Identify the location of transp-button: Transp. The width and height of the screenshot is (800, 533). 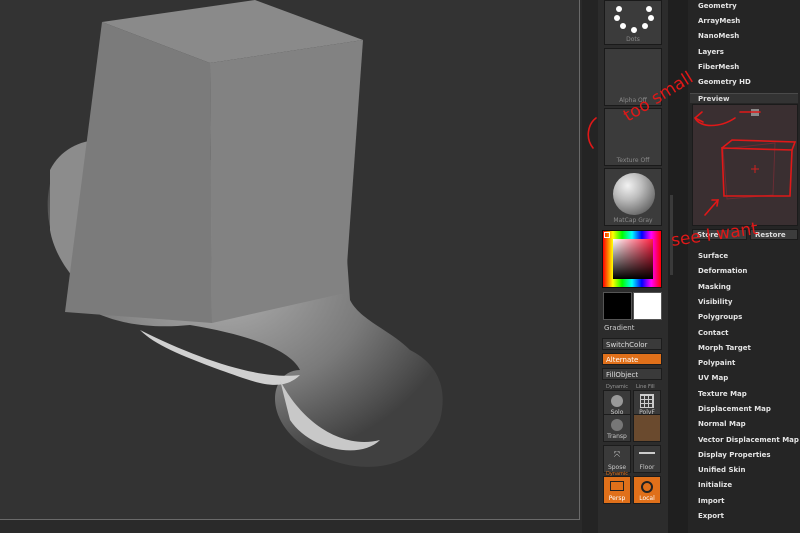
(617, 428).